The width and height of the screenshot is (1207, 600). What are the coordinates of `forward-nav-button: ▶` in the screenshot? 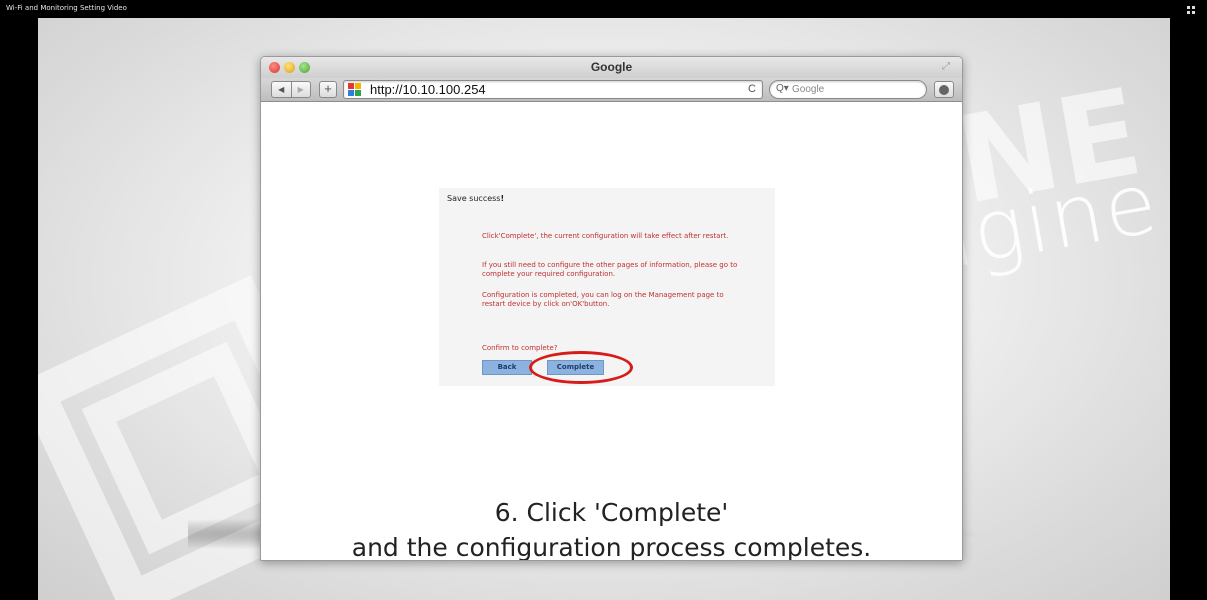 It's located at (300, 89).